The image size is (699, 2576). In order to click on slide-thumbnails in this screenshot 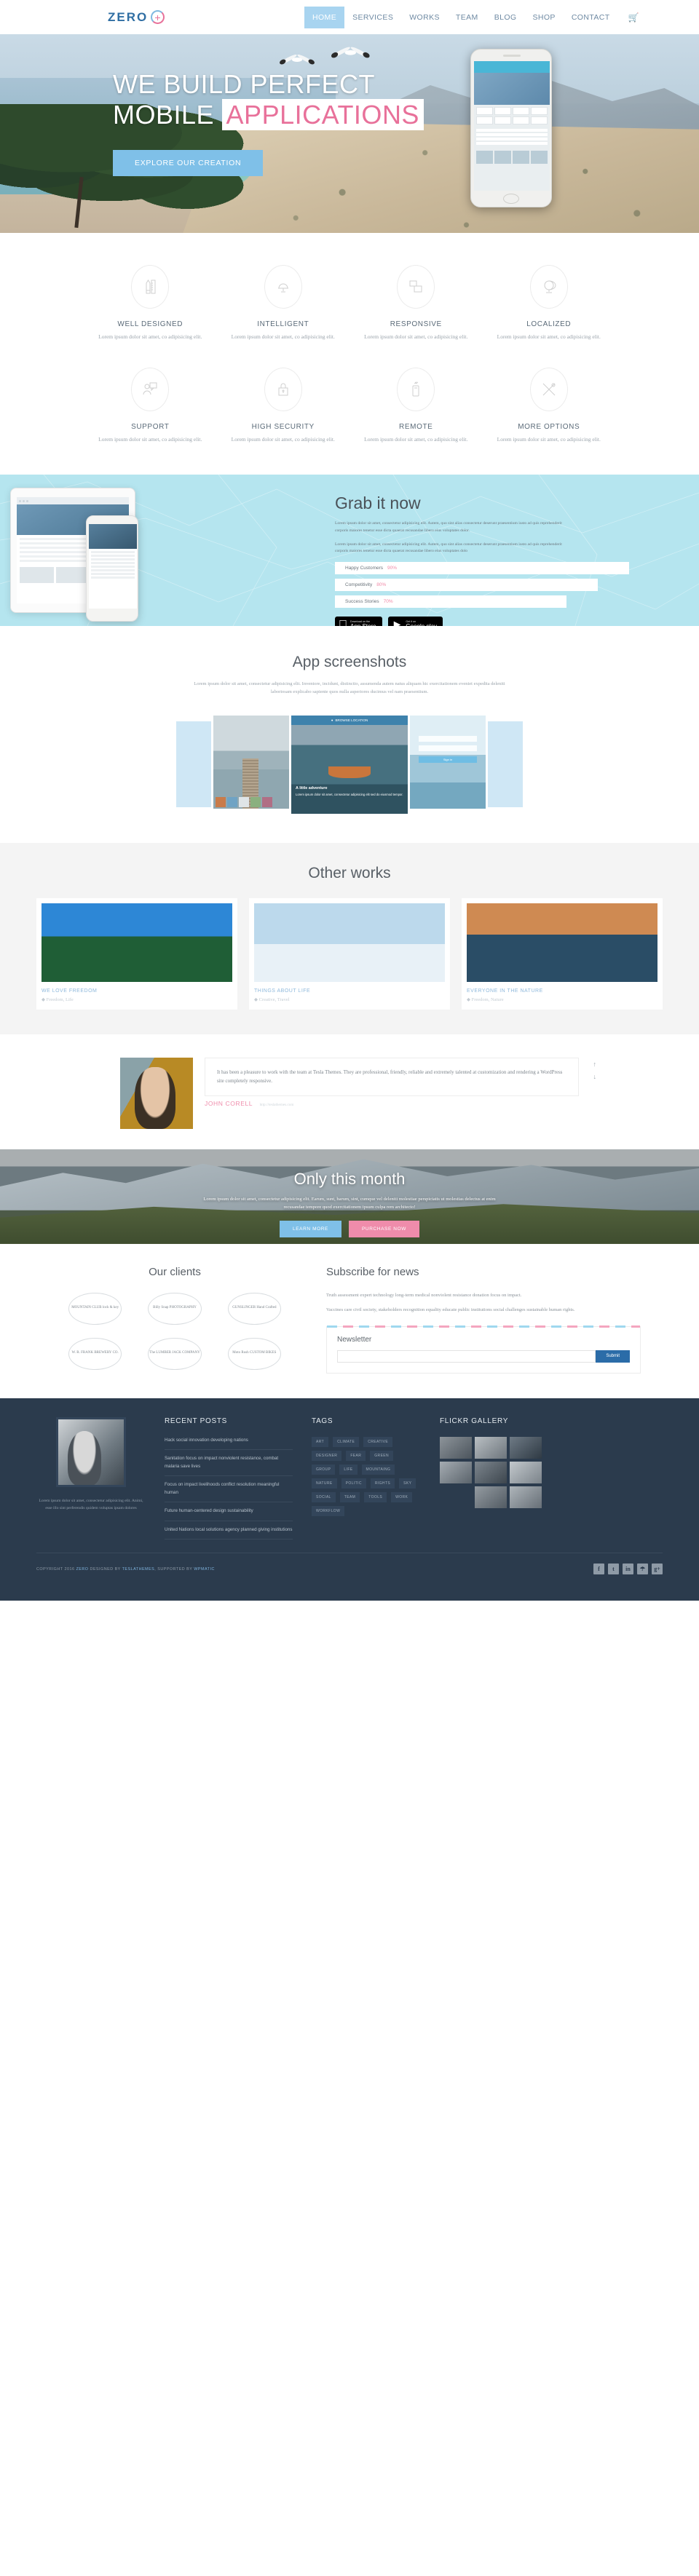, I will do `click(244, 801)`.